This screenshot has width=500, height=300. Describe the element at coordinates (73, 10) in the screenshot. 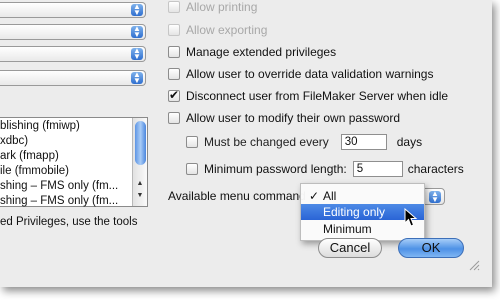

I see `left-popup-1: ▲ ▼` at that location.